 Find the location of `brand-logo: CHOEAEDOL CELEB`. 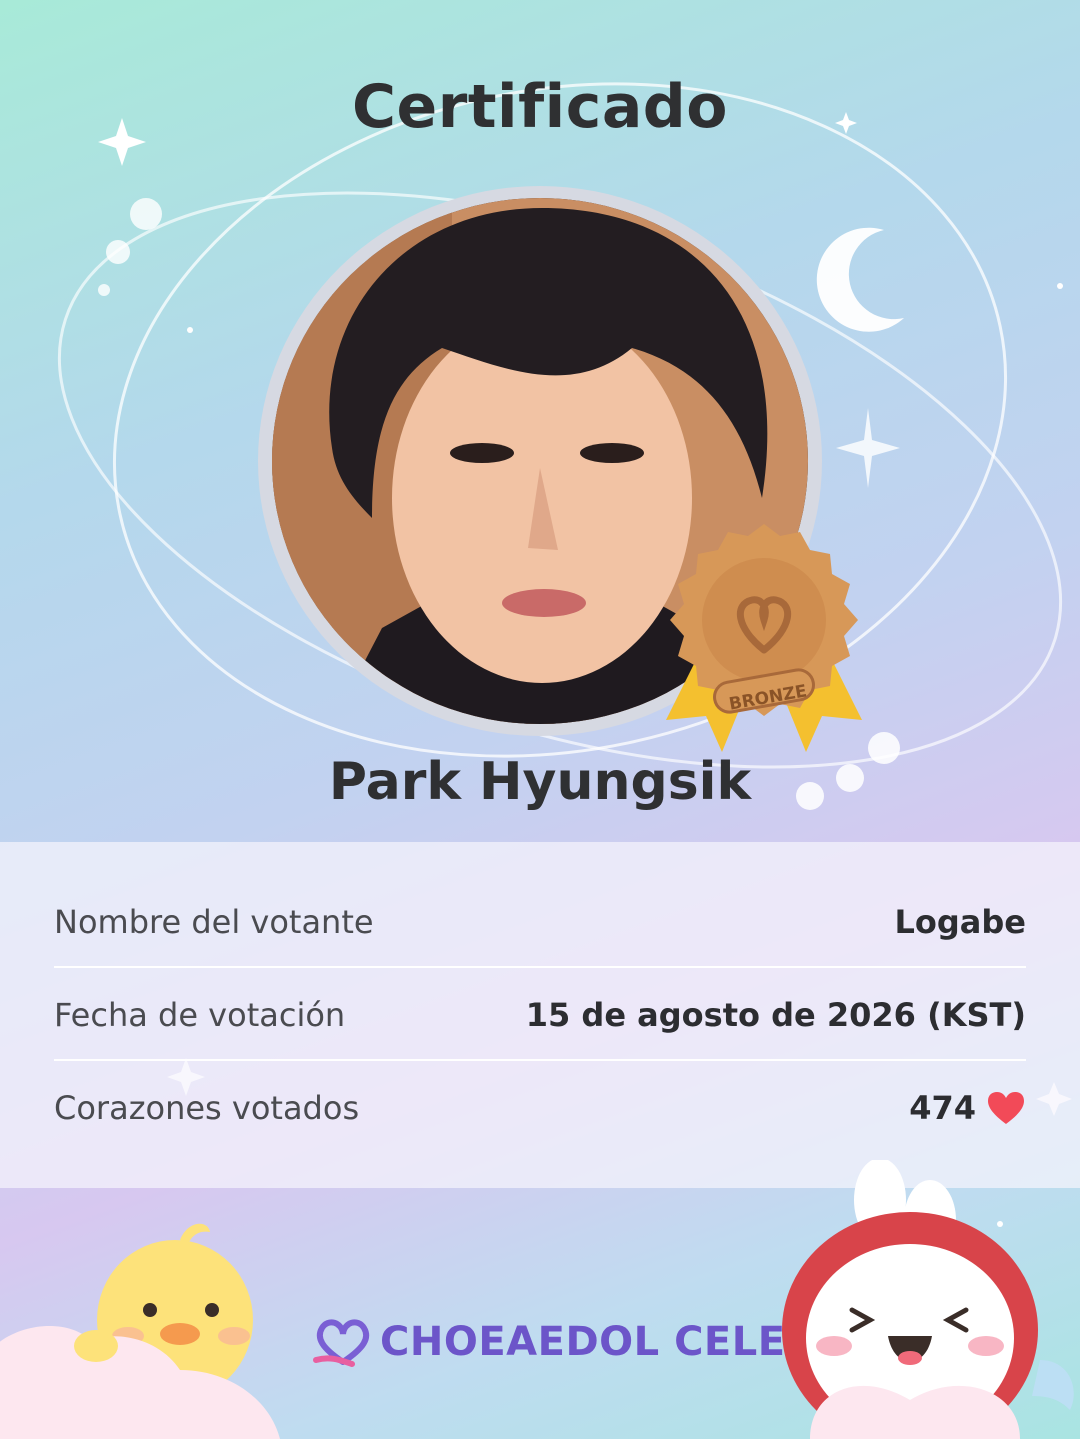

brand-logo: CHOEAEDOL CELEB is located at coordinates (564, 1342).